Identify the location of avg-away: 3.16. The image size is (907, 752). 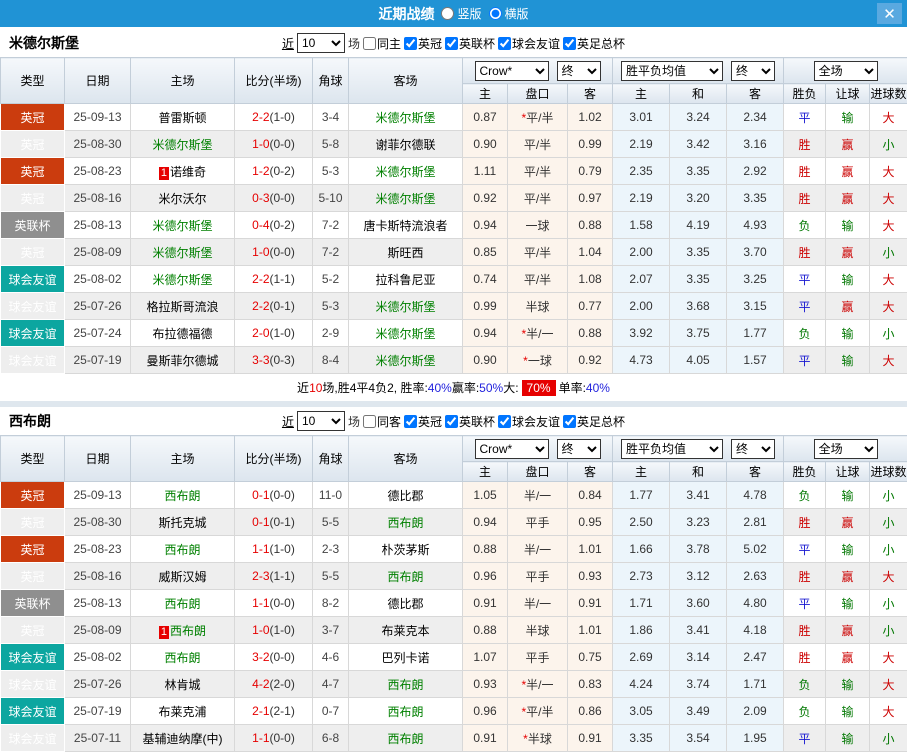
(755, 144).